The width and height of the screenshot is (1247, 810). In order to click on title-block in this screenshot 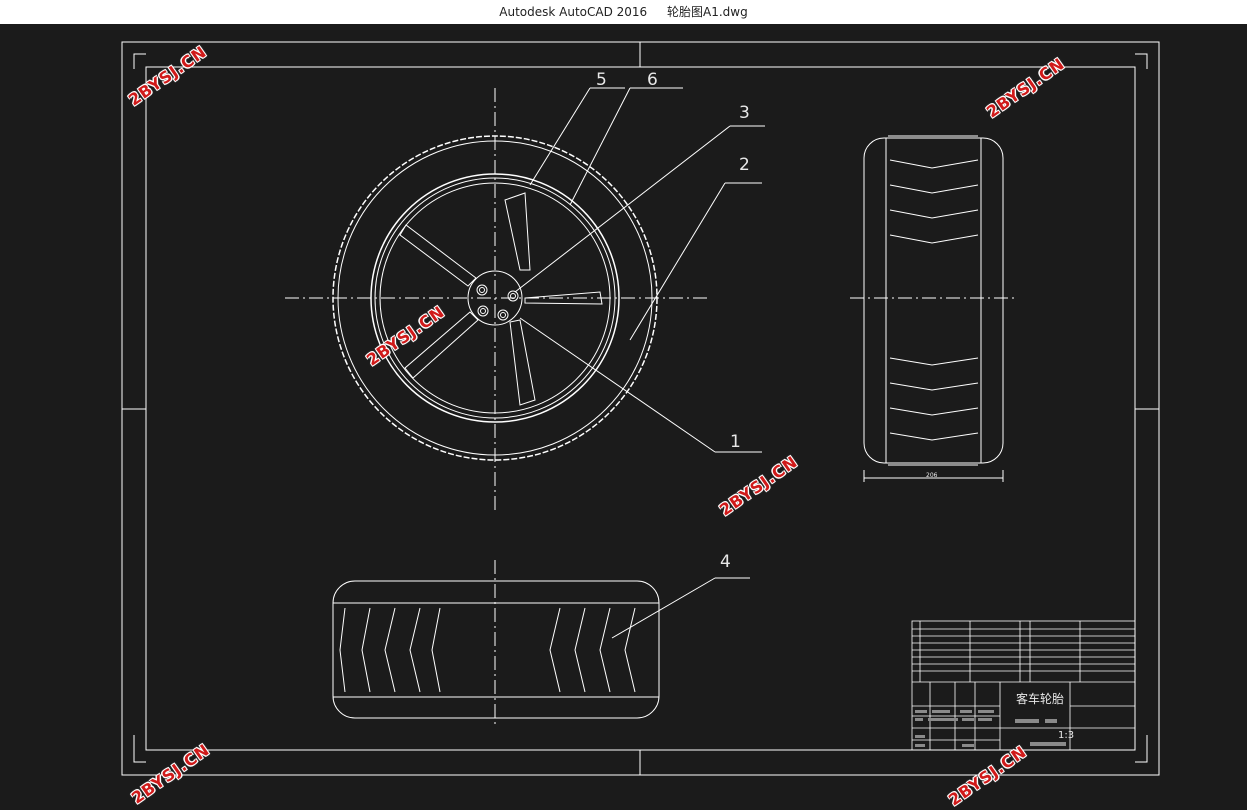, I will do `click(1023, 685)`.